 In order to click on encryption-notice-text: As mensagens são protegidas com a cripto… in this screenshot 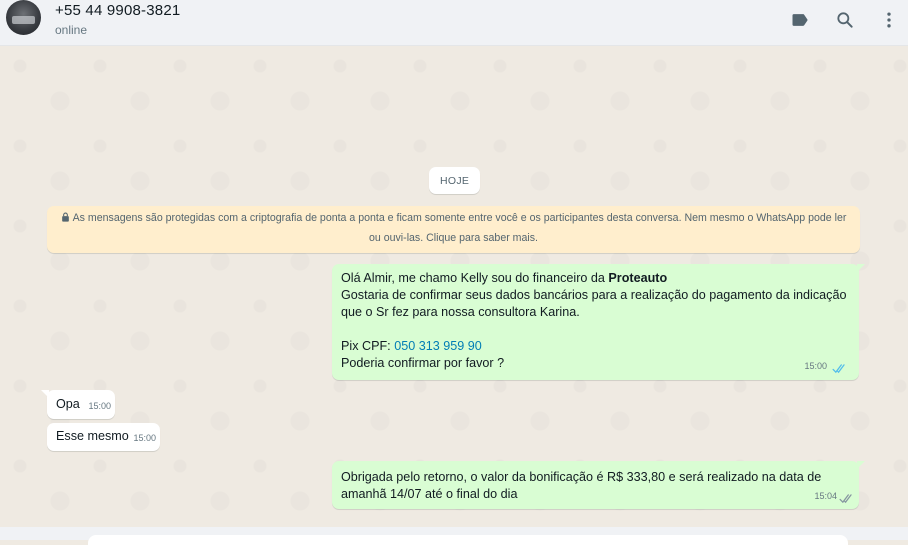, I will do `click(459, 228)`.